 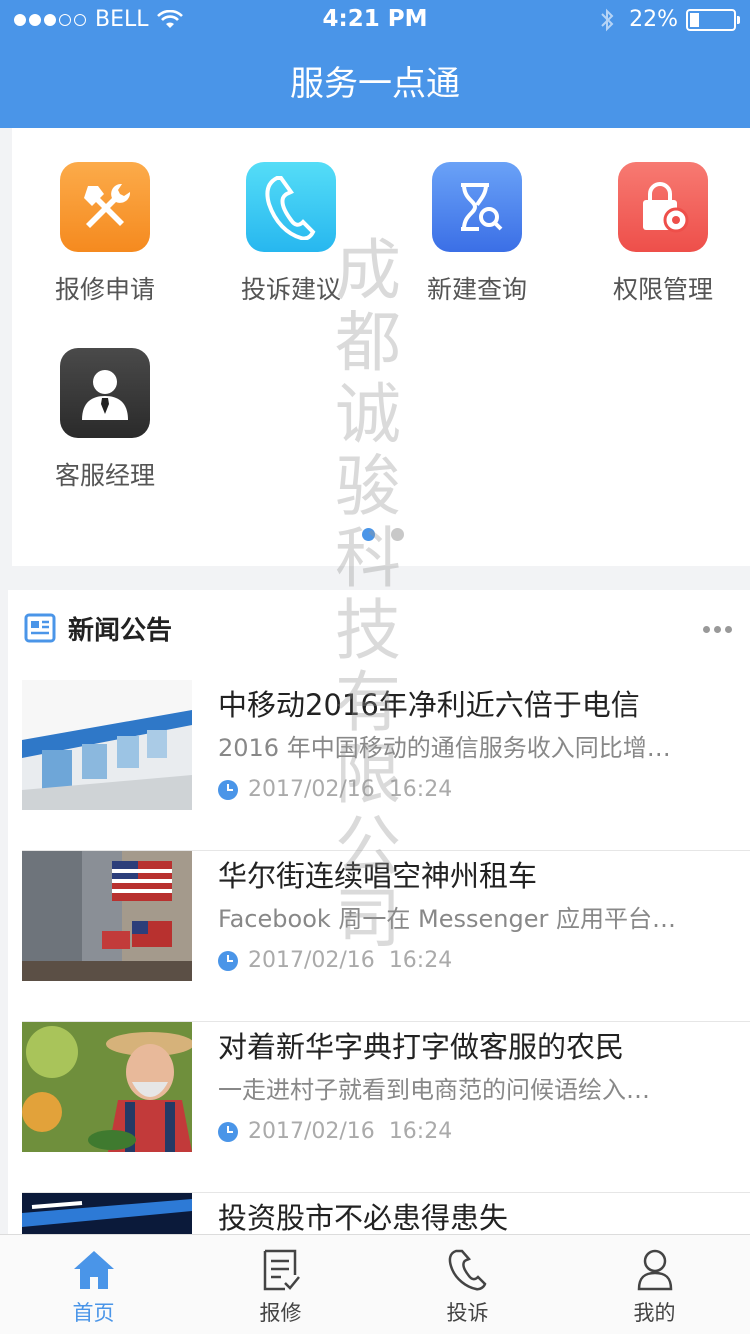 I want to click on menu-item-query: 新建查询, so click(x=477, y=234).